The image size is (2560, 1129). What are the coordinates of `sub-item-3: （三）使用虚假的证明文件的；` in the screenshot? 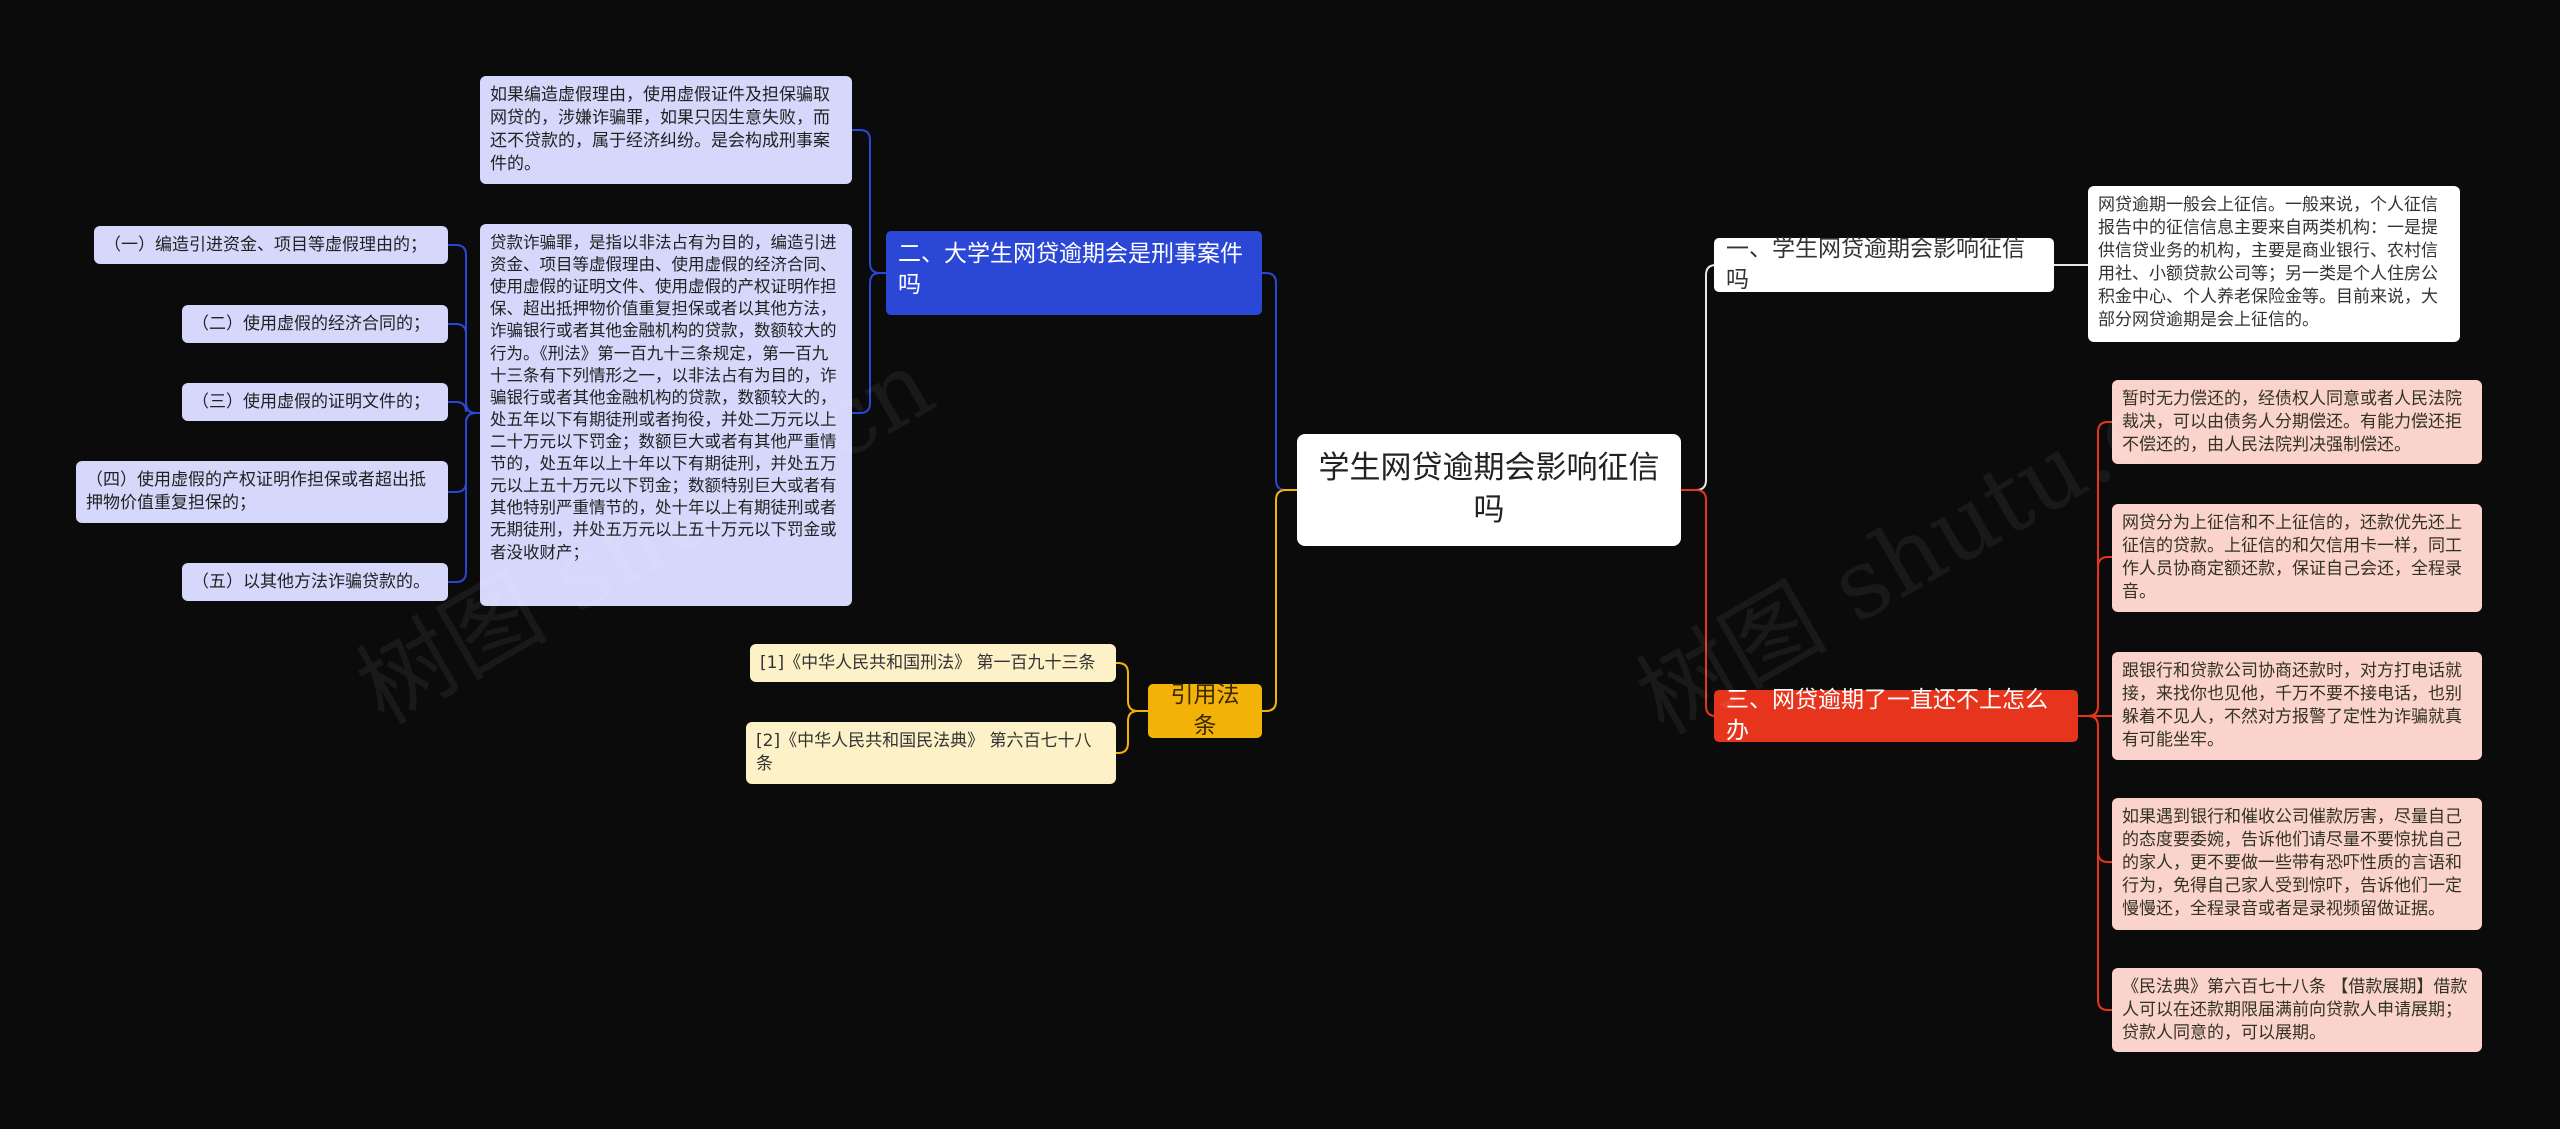 It's located at (315, 402).